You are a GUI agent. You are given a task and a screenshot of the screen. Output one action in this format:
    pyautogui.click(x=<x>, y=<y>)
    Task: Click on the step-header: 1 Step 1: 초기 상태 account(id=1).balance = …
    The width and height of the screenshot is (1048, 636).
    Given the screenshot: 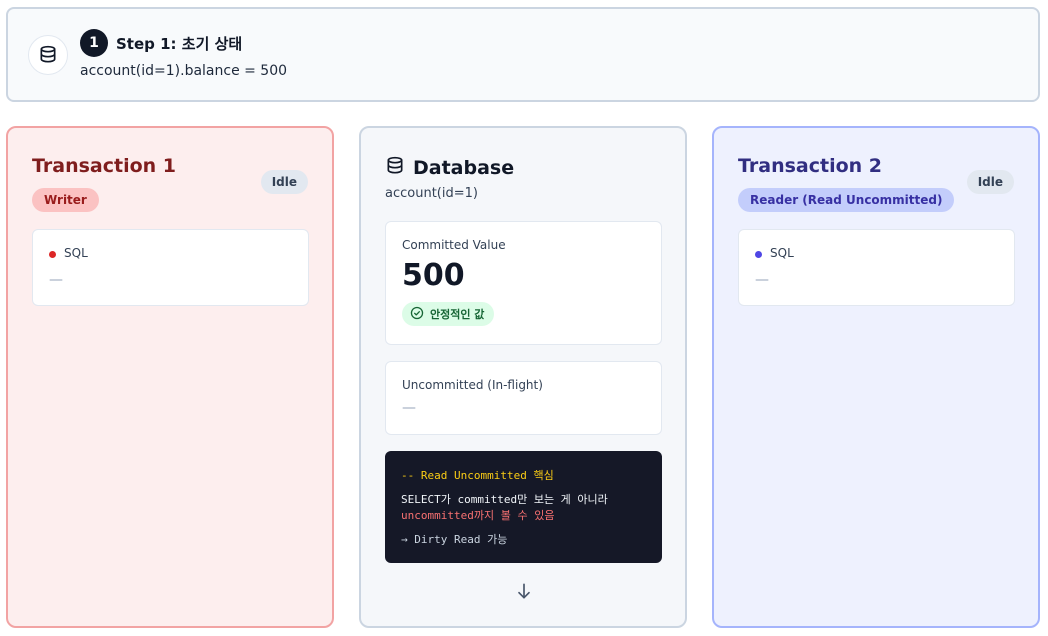 What is the action you would take?
    pyautogui.click(x=523, y=54)
    